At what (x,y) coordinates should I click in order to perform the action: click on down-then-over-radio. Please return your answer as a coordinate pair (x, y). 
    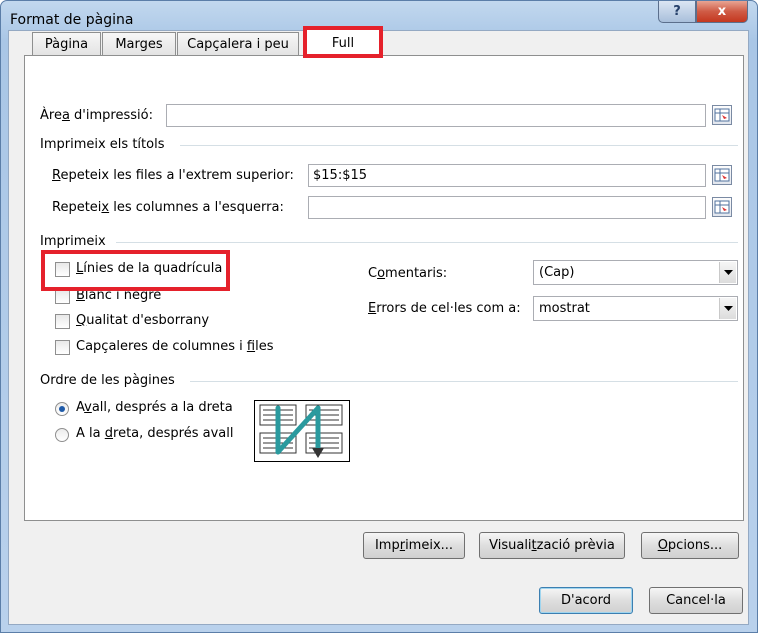
    Looking at the image, I should click on (62, 409).